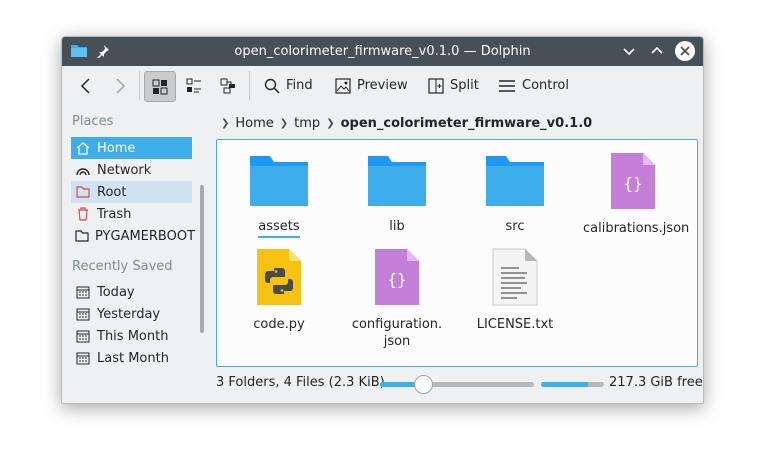 The image size is (763, 463). What do you see at coordinates (254, 123) in the screenshot?
I see `breadcrumb-item-home: Home` at bounding box center [254, 123].